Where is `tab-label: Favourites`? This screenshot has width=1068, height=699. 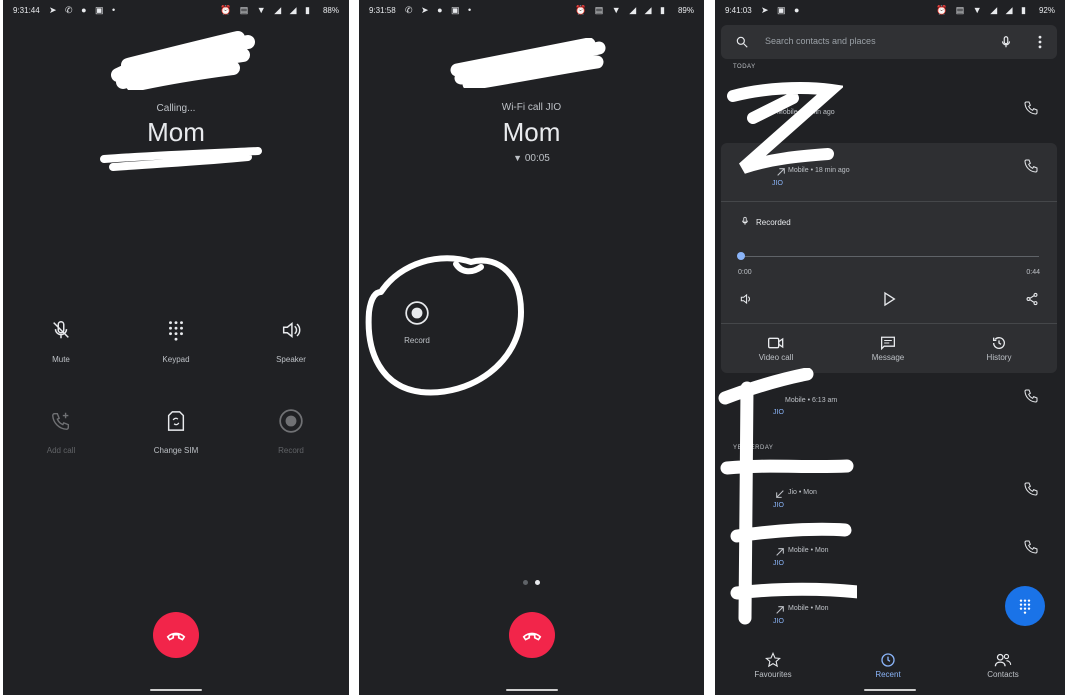 tab-label: Favourites is located at coordinates (773, 674).